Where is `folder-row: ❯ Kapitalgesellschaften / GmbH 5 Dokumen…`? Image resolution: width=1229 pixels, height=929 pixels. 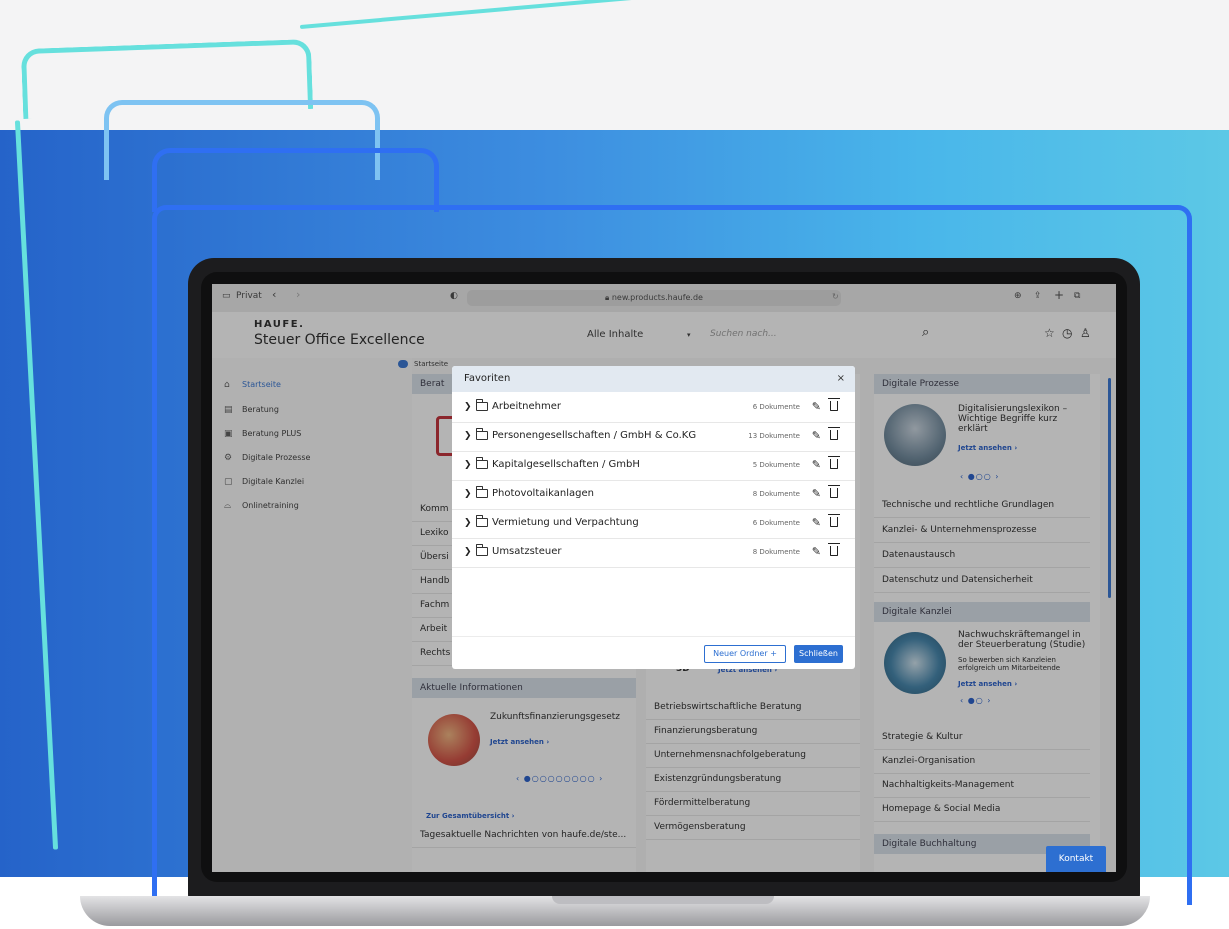 folder-row: ❯ Kapitalgesellschaften / GmbH 5 Dokumen… is located at coordinates (653, 466).